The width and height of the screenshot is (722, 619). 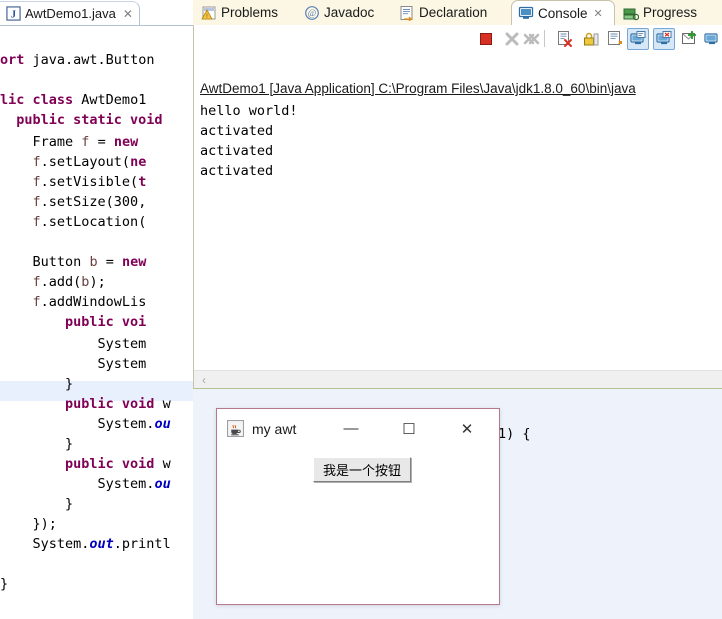 I want to click on display-selected-console-icon, so click(x=712, y=39).